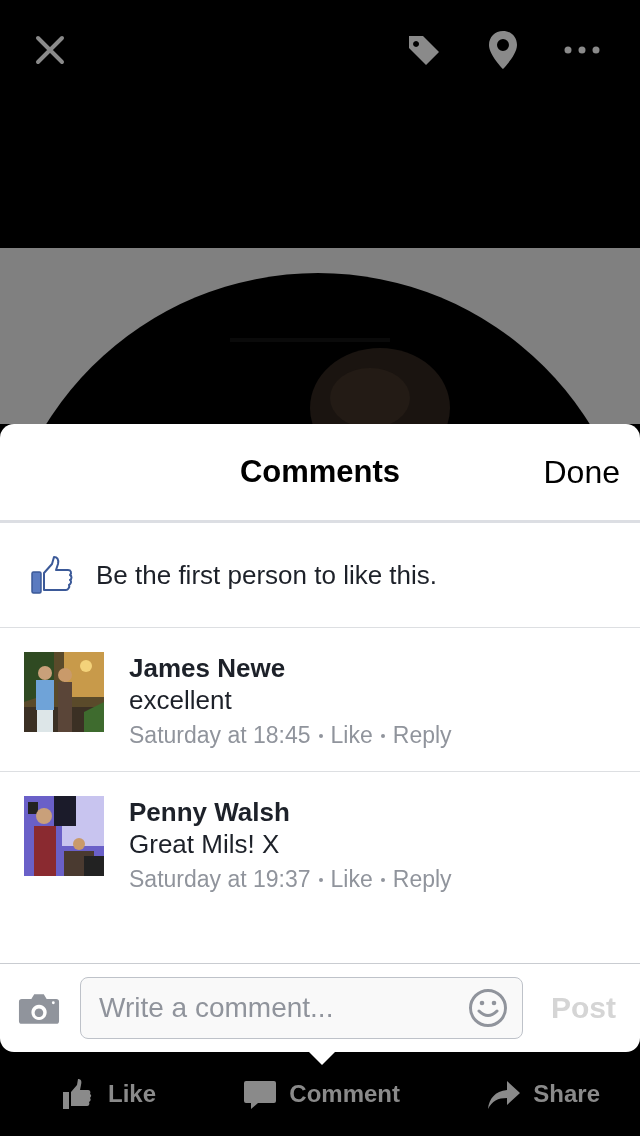 The width and height of the screenshot is (640, 1136). What do you see at coordinates (209, 812) in the screenshot?
I see `comment-author: Penny Walsh` at bounding box center [209, 812].